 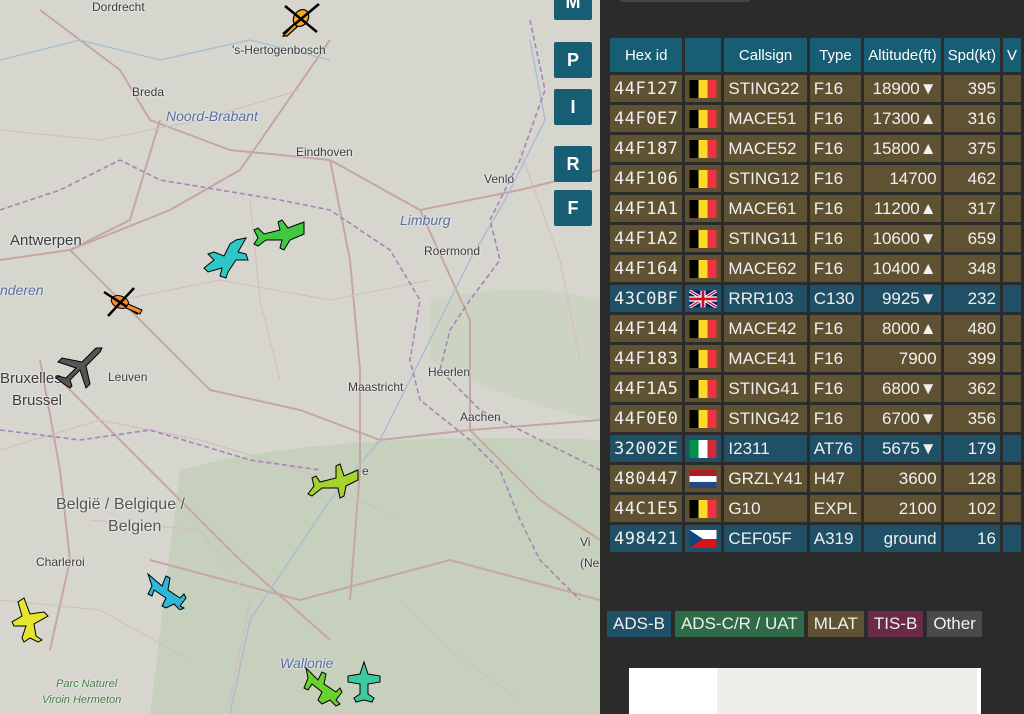 What do you see at coordinates (902, 328) in the screenshot?
I see `altitude-cell: 8000▲` at bounding box center [902, 328].